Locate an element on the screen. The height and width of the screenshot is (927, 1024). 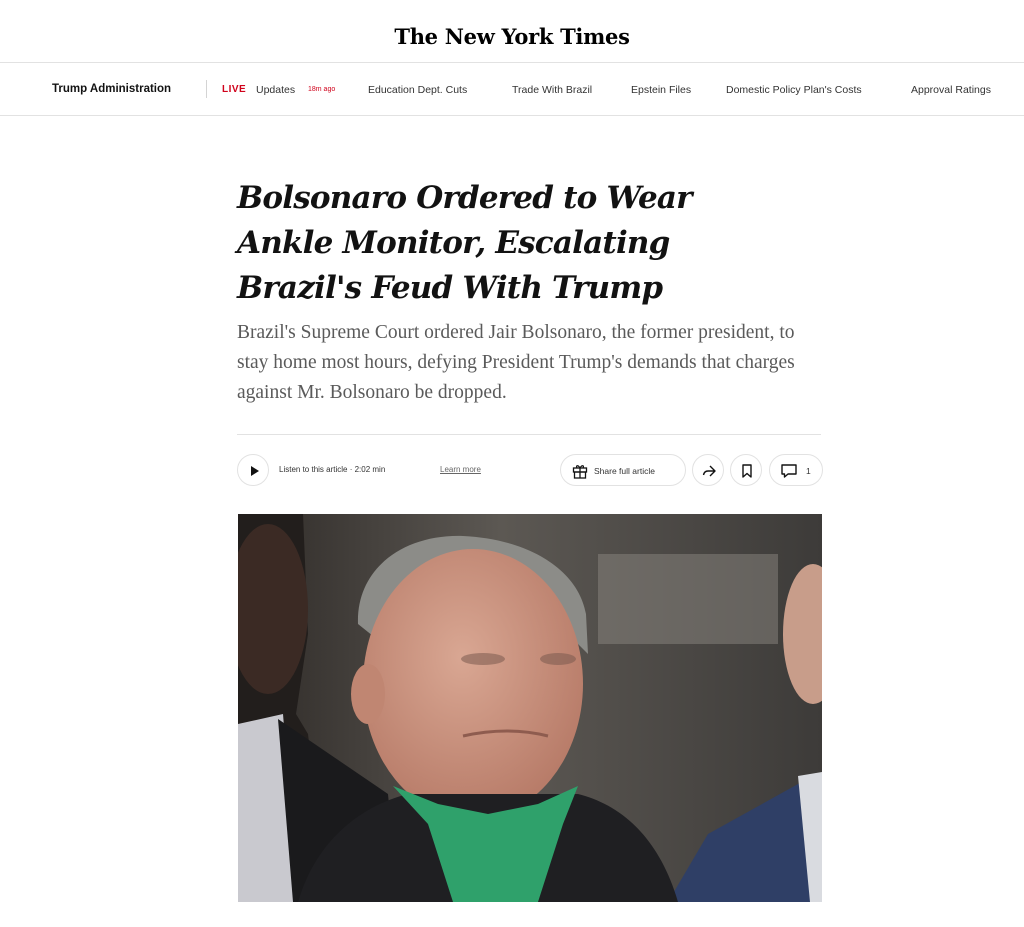
comment-icon is located at coordinates (789, 471).